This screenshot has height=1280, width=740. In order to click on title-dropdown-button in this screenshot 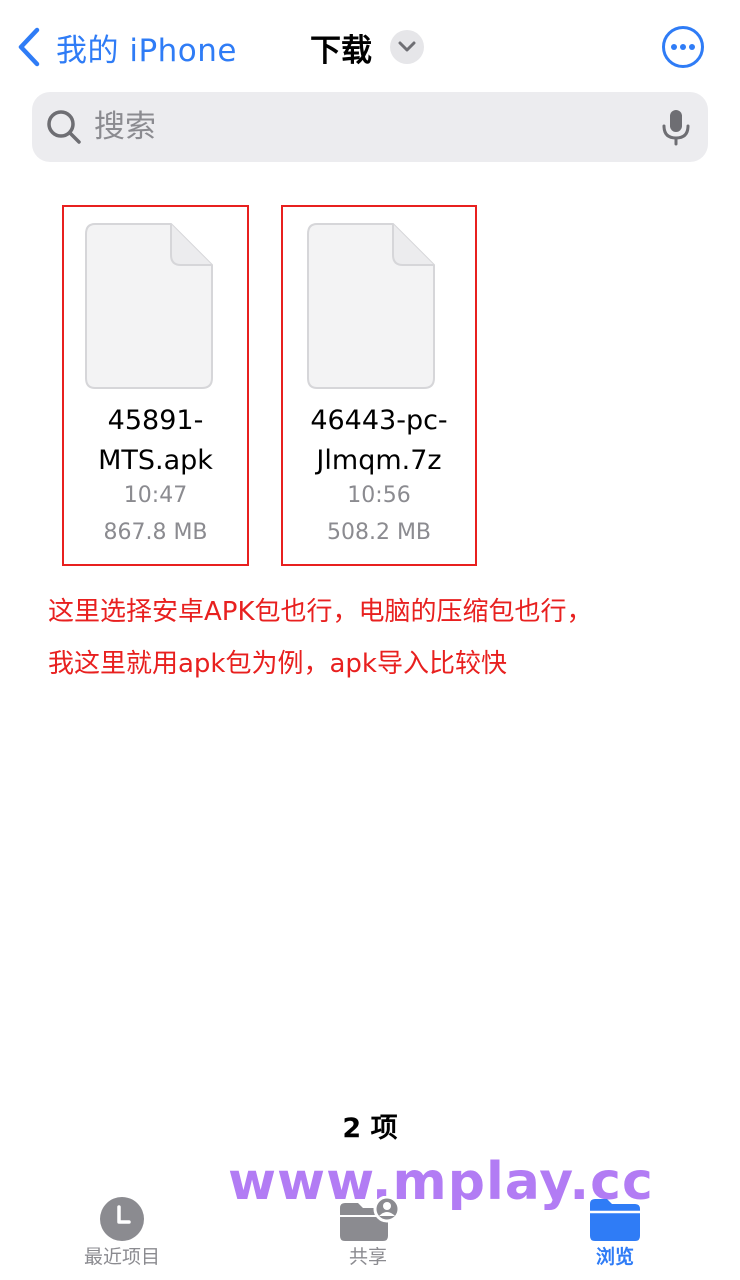, I will do `click(407, 47)`.